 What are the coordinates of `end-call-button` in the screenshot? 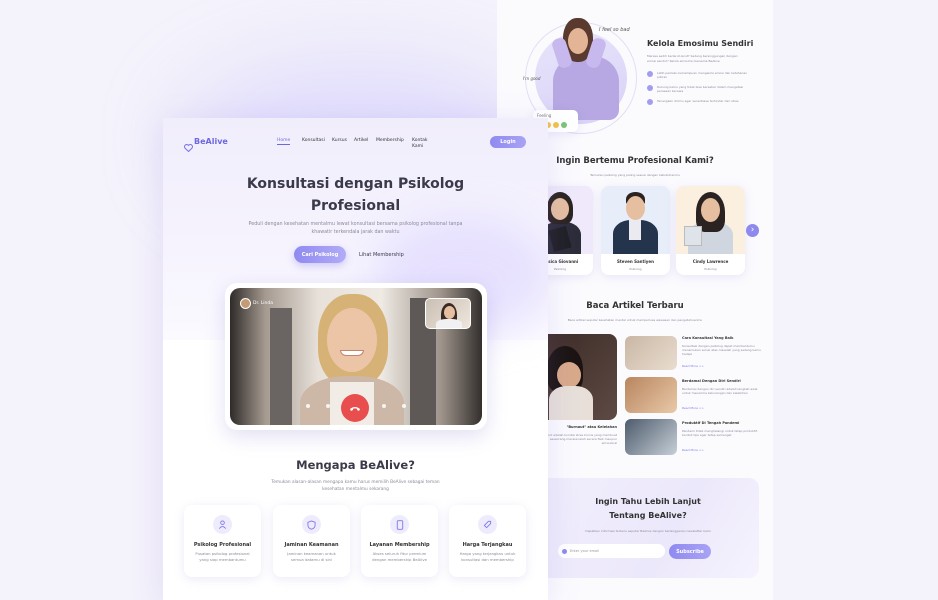 It's located at (355, 408).